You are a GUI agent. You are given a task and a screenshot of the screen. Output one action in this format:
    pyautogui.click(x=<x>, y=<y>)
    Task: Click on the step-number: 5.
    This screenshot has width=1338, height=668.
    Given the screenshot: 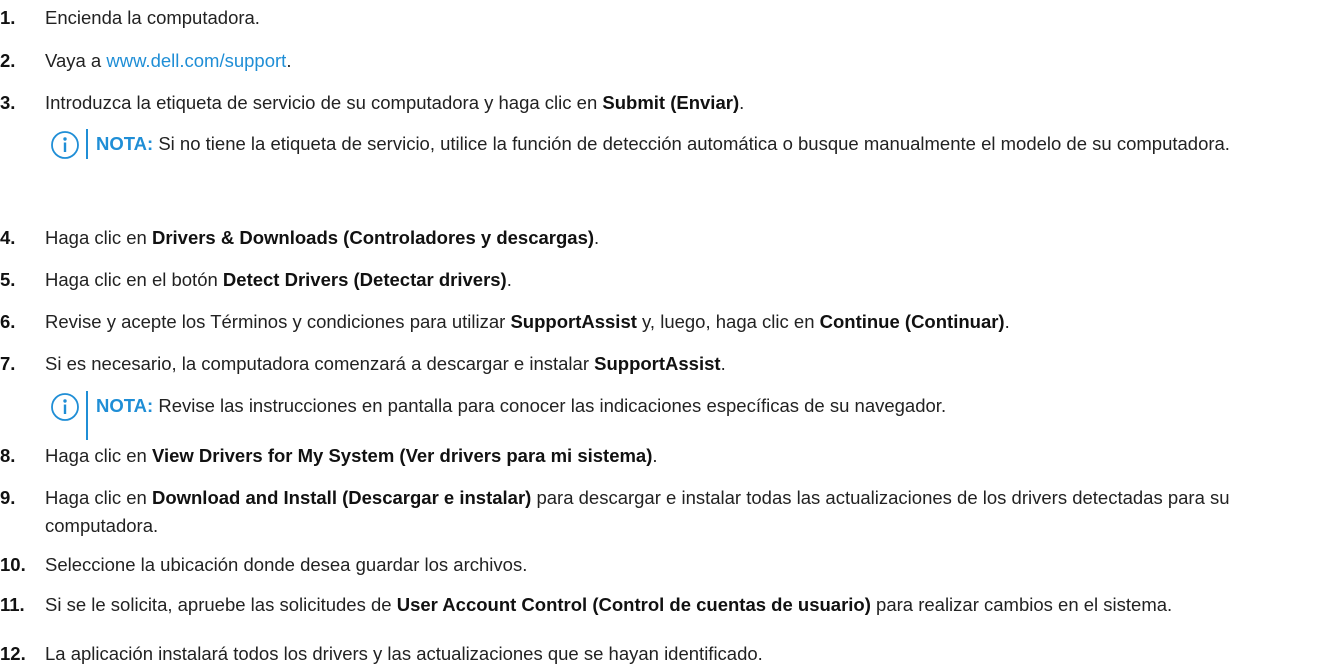 What is the action you would take?
    pyautogui.click(x=8, y=279)
    